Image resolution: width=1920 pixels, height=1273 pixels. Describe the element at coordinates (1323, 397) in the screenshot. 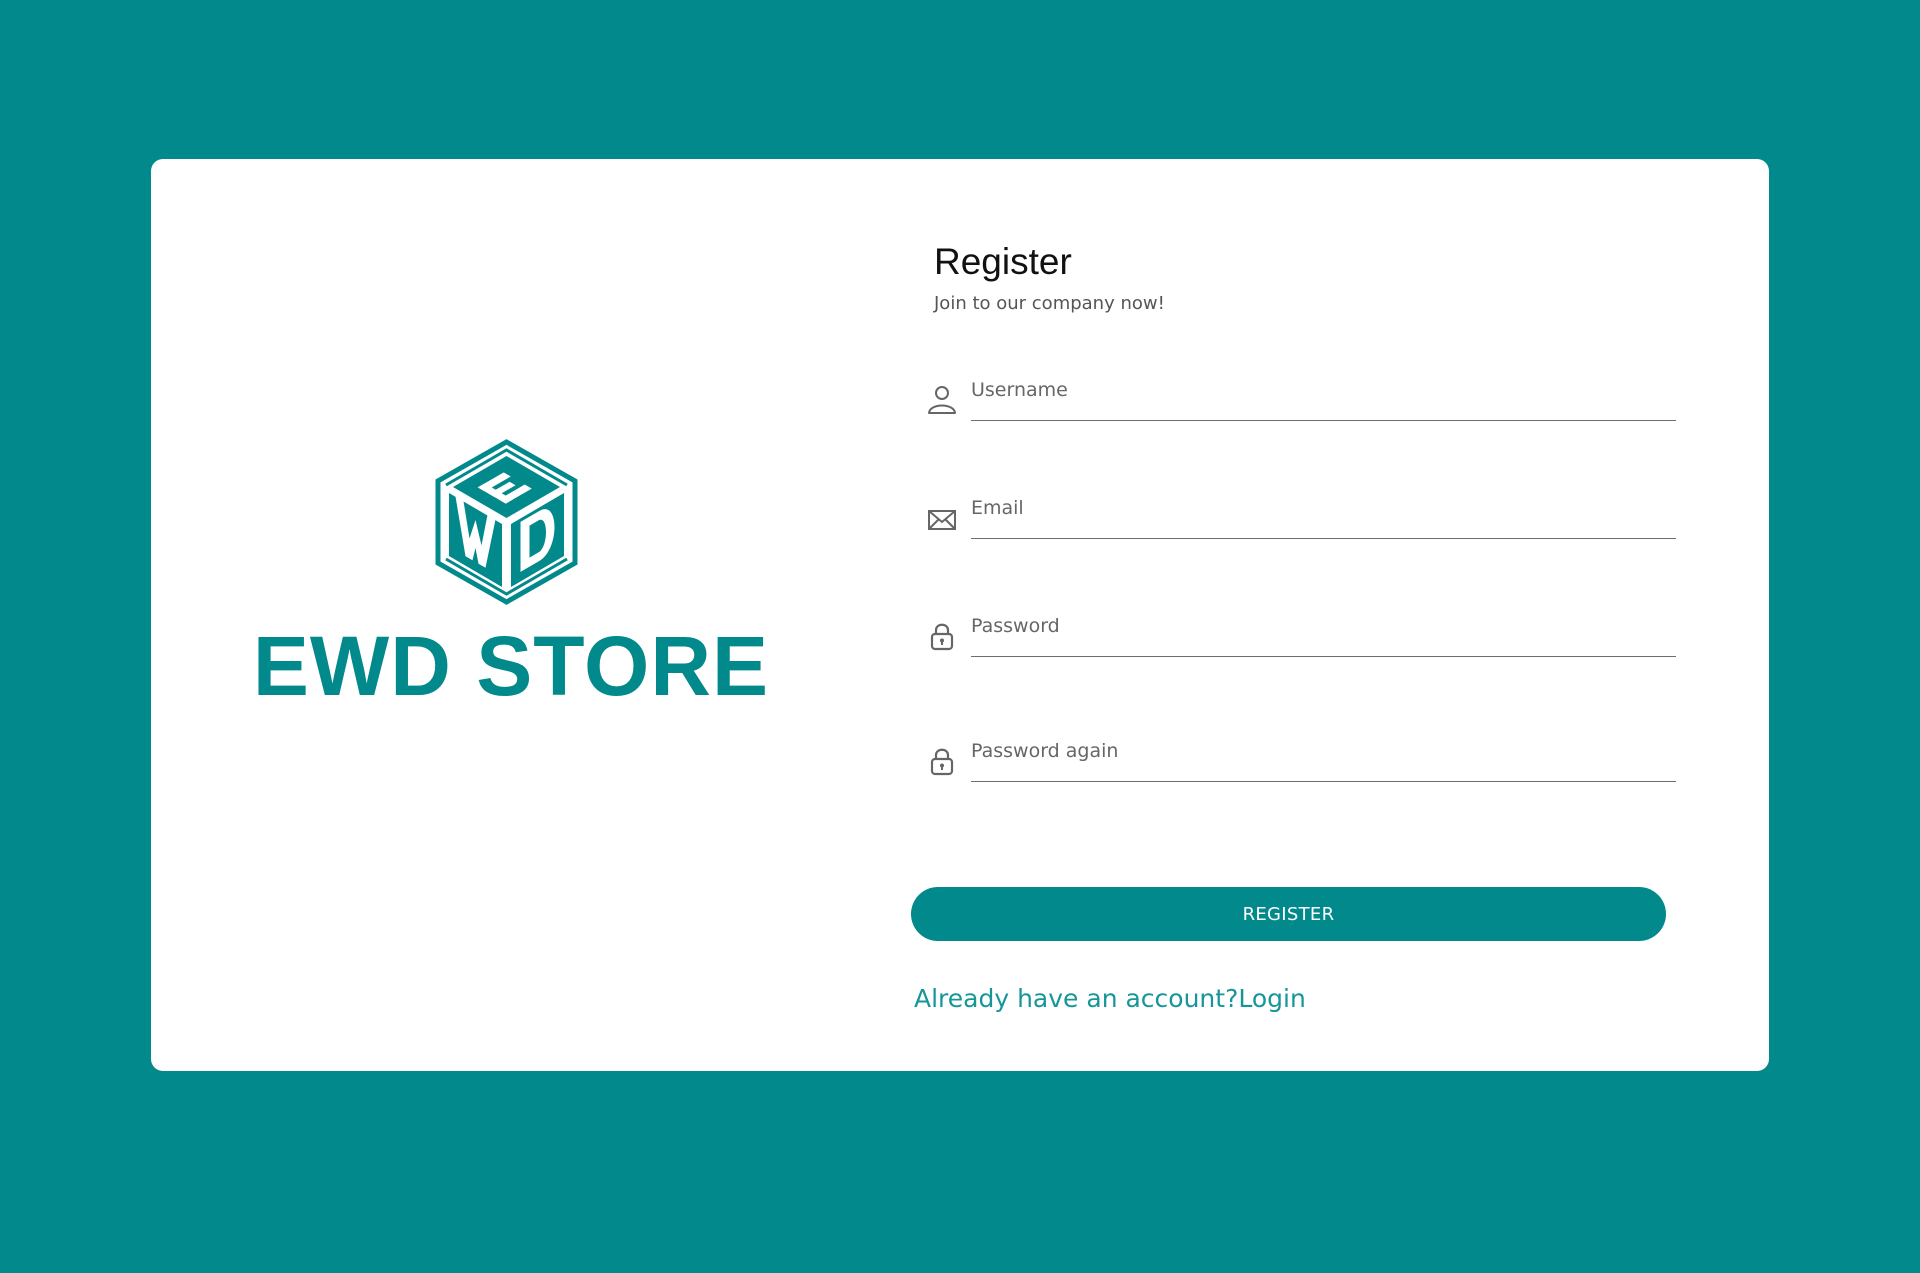

I see `username-input` at that location.